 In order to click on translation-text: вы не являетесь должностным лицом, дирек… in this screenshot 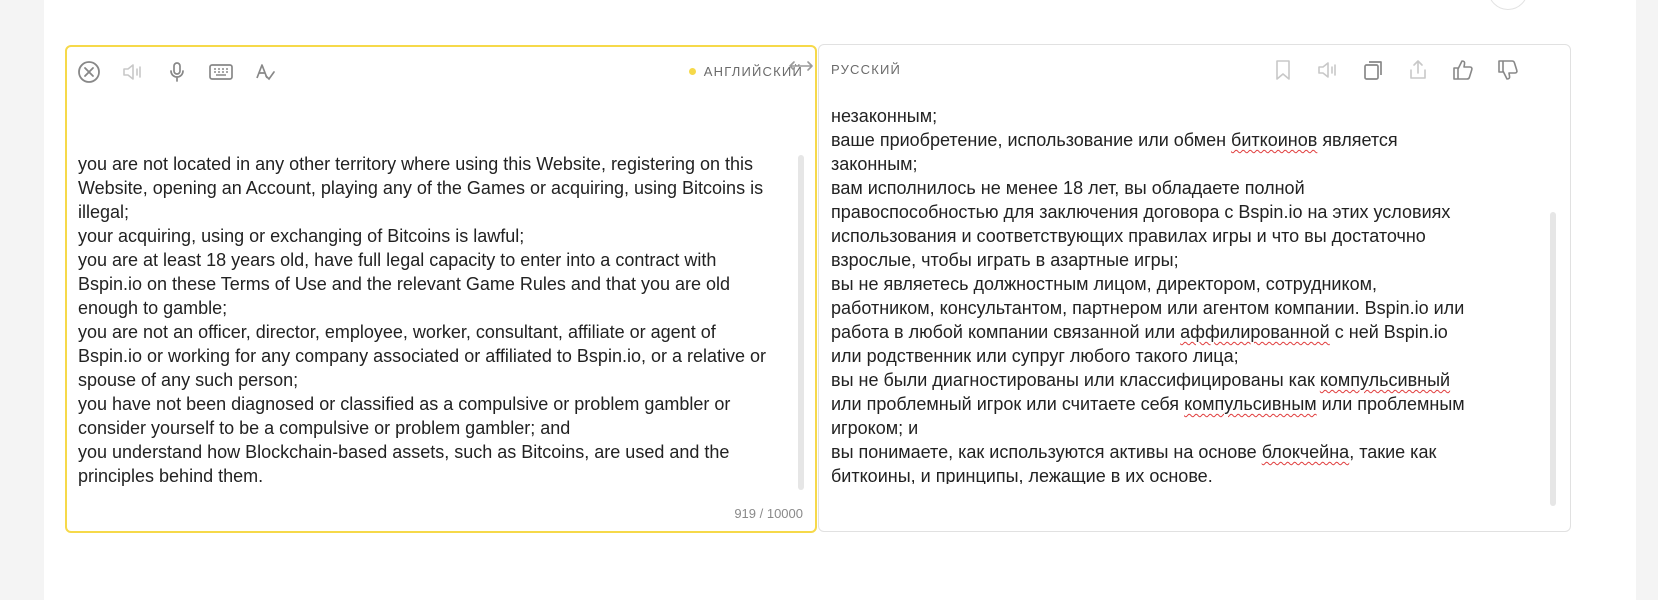, I will do `click(1104, 284)`.